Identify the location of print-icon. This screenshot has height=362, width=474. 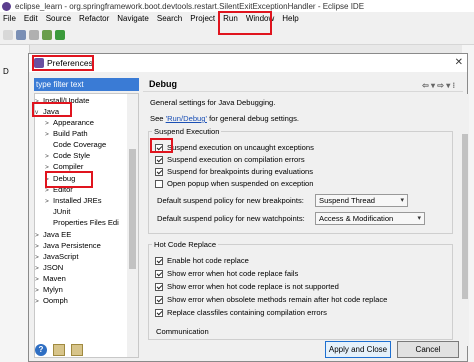
(34, 34).